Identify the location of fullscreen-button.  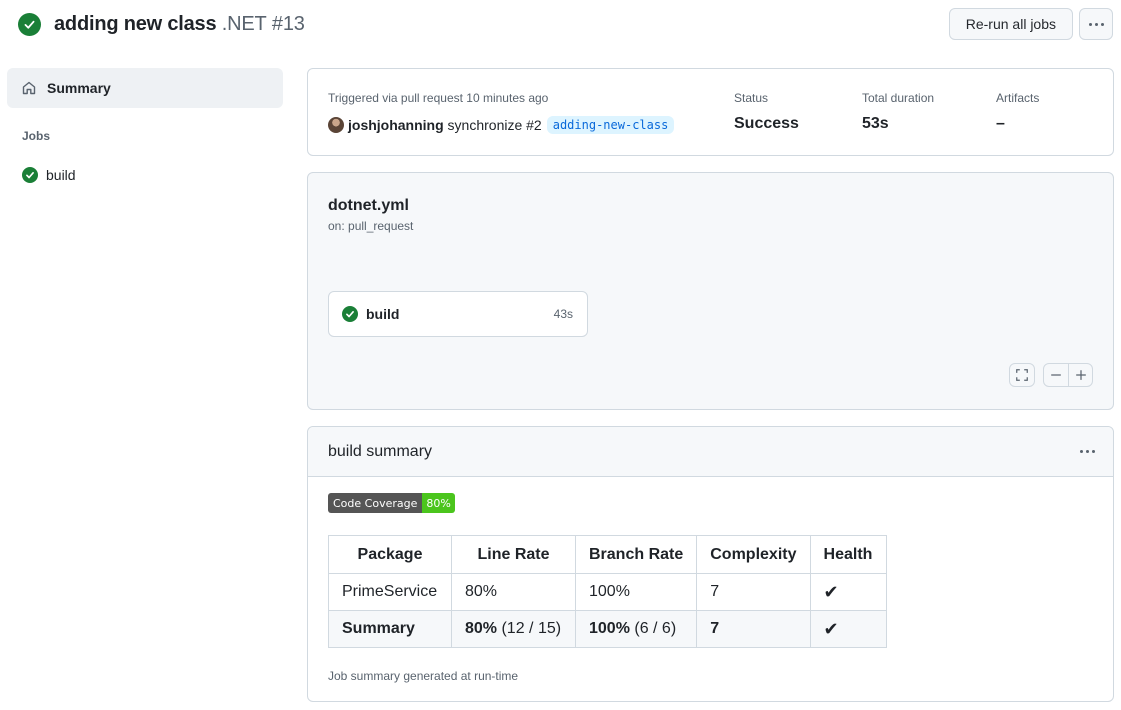
(1022, 375).